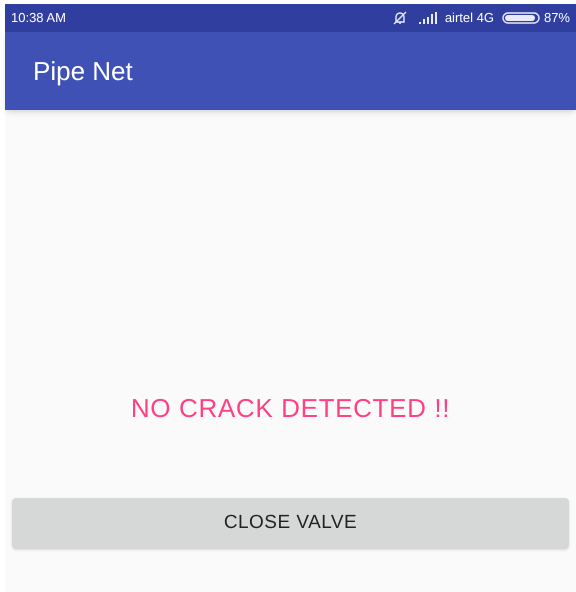 The height and width of the screenshot is (592, 576). Describe the element at coordinates (83, 71) in the screenshot. I see `app-title: Pipe Net` at that location.